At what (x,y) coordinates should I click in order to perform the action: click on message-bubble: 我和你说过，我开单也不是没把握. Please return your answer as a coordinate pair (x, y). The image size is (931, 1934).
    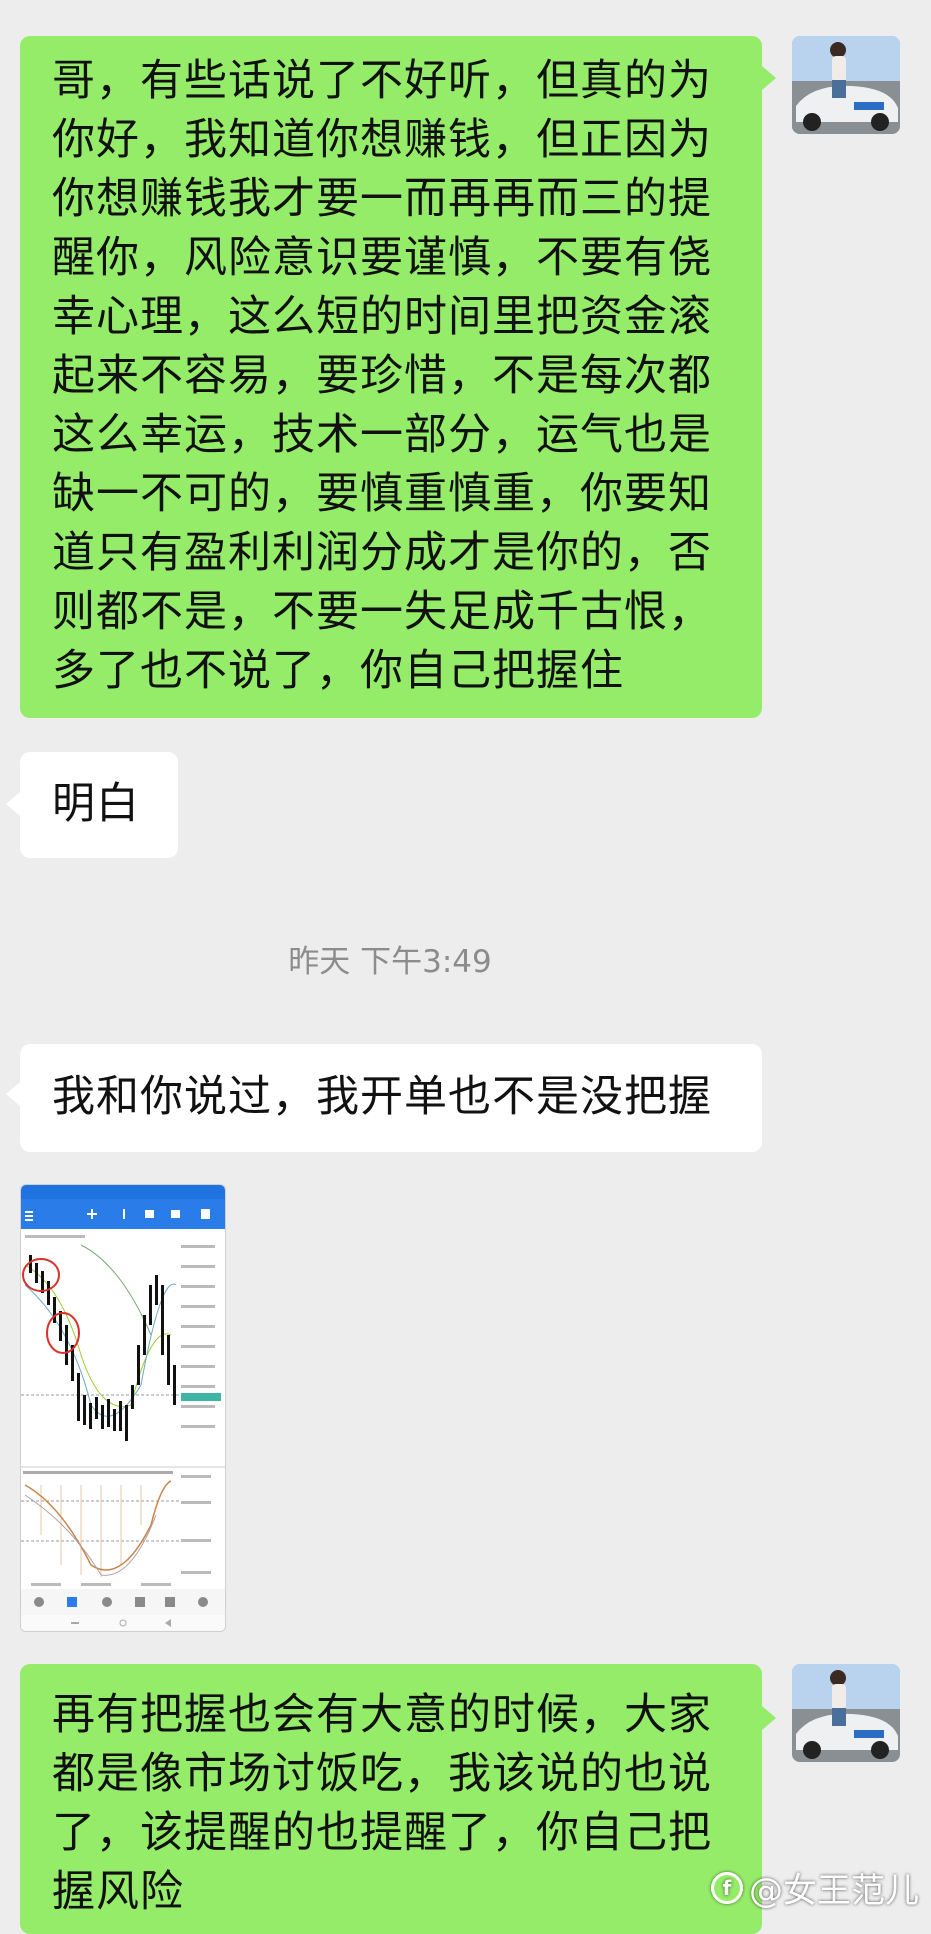
    Looking at the image, I should click on (391, 1098).